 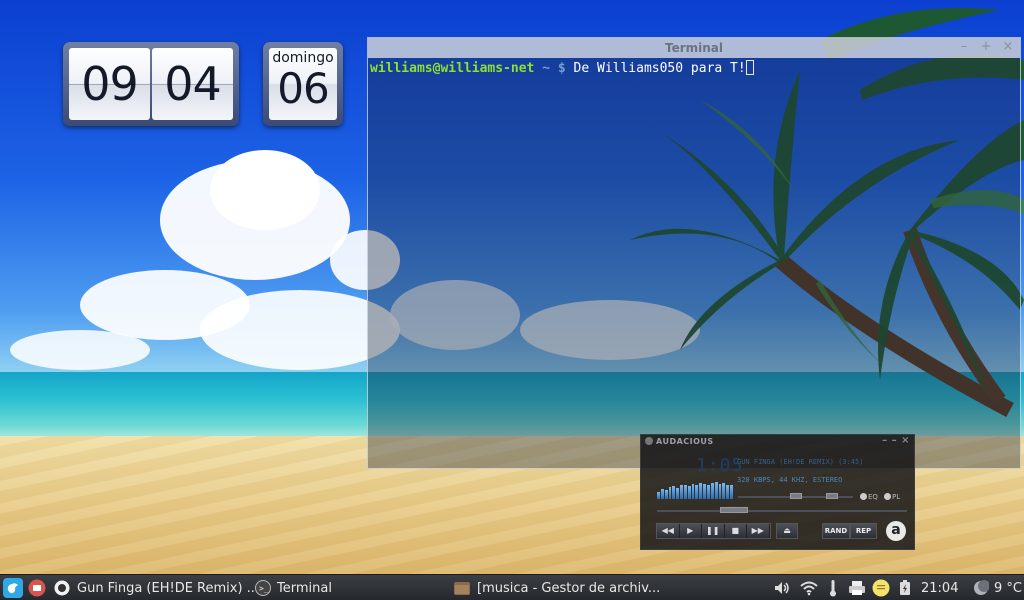 I want to click on clock-time: 21:04, so click(x=939, y=587).